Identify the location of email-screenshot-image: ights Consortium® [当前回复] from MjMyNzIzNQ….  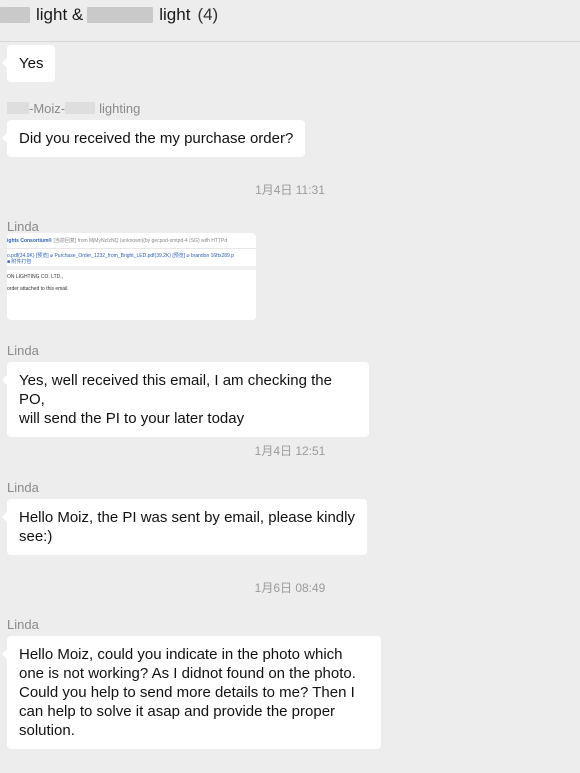
(131, 276).